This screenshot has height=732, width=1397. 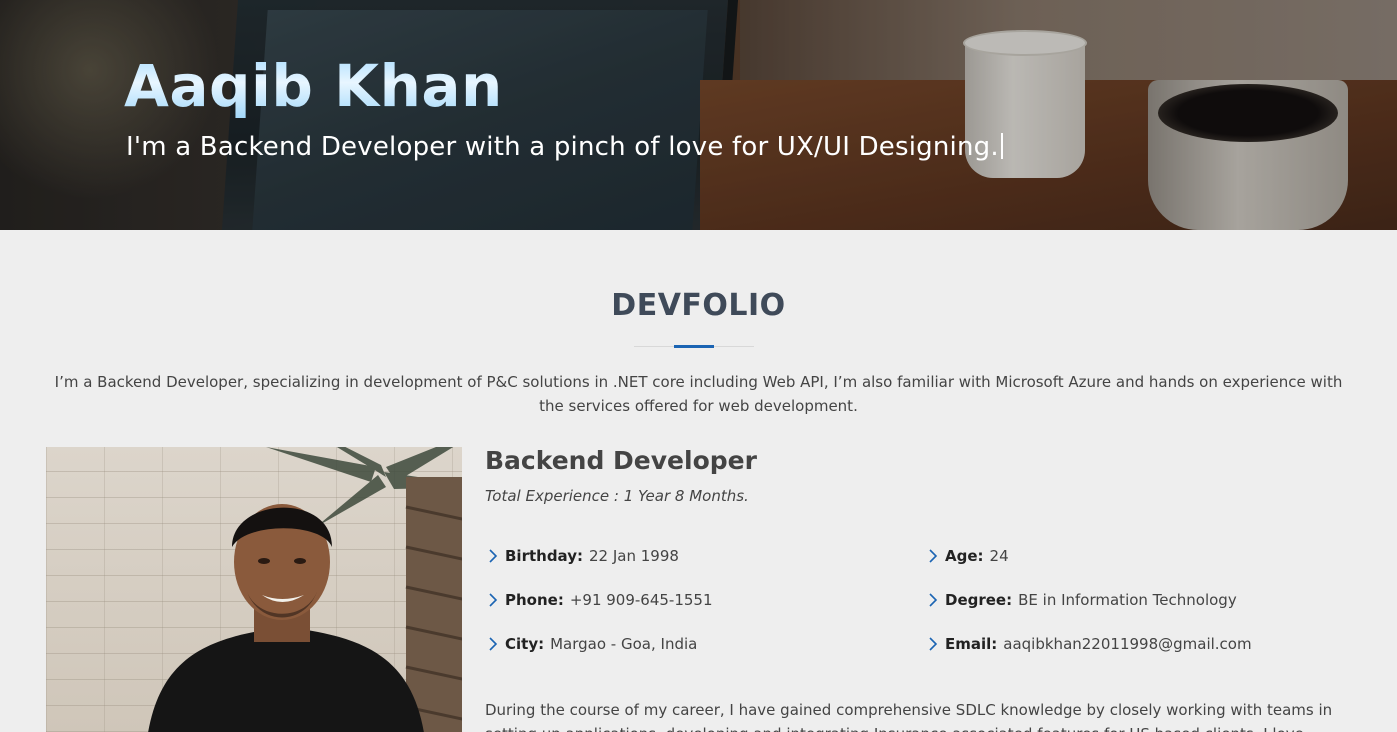 I want to click on detail-label: Email:, so click(x=971, y=644).